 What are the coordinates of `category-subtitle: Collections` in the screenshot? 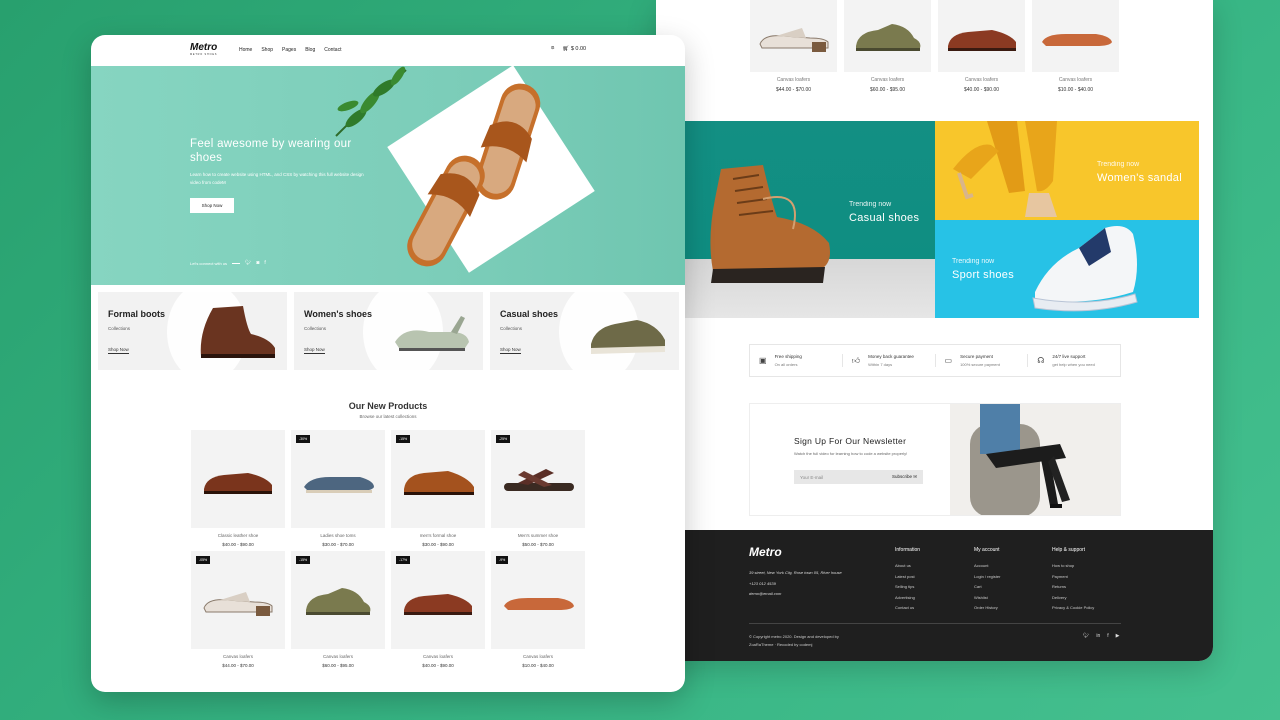 It's located at (511, 328).